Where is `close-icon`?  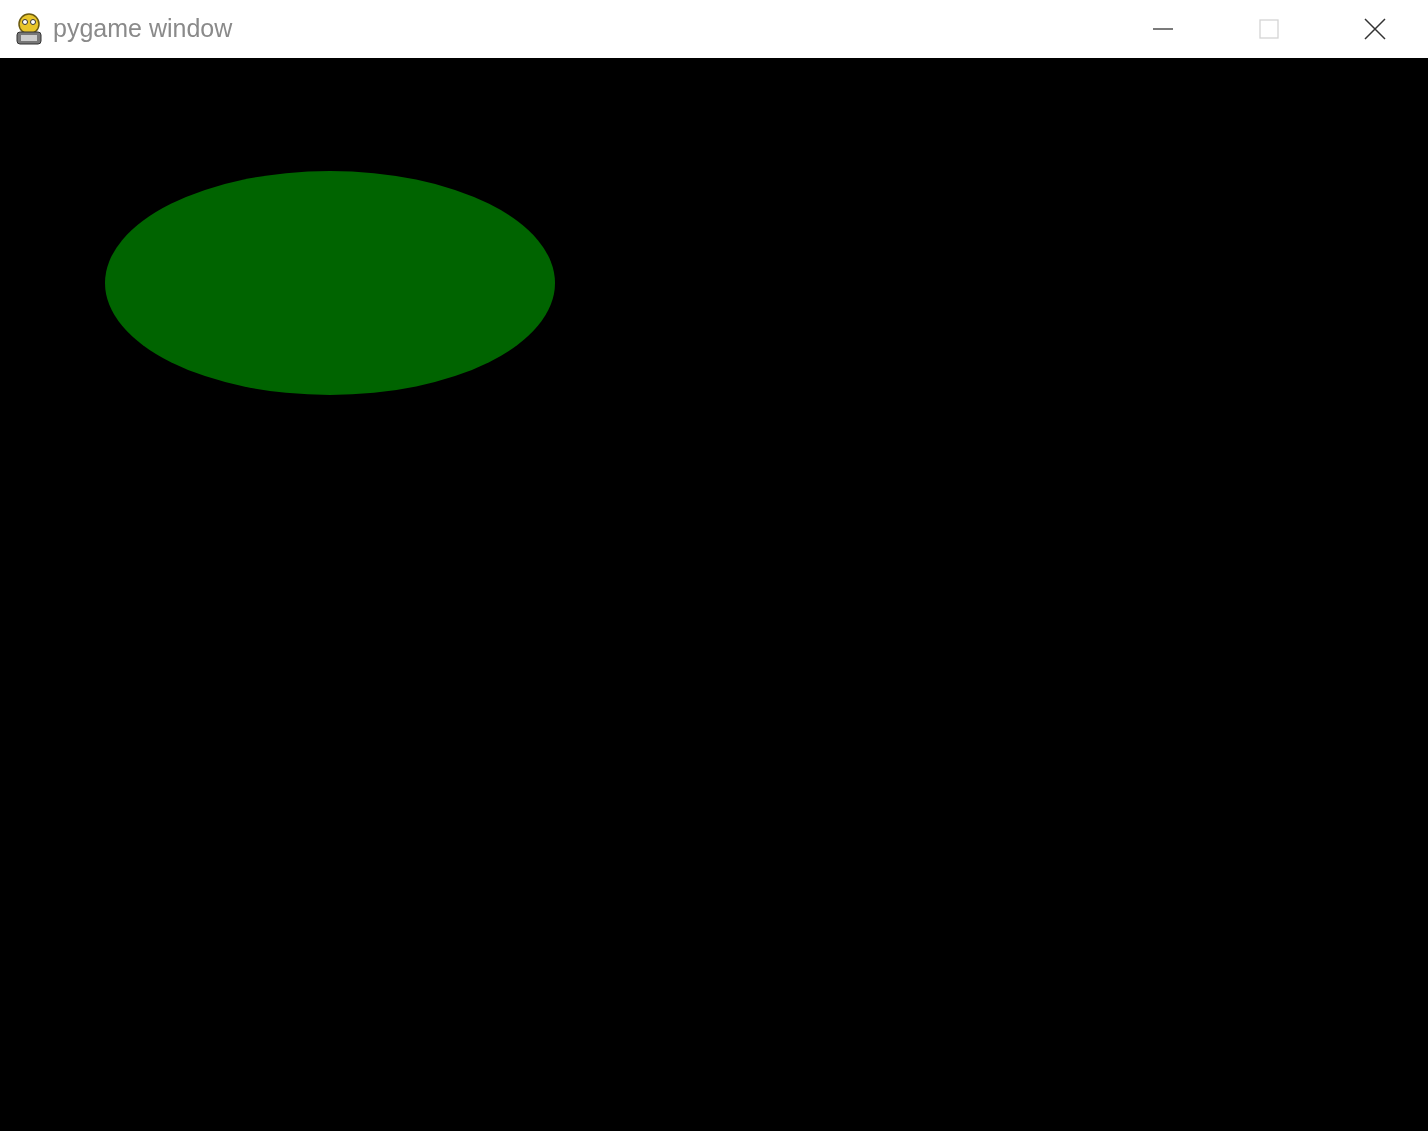
close-icon is located at coordinates (1375, 29).